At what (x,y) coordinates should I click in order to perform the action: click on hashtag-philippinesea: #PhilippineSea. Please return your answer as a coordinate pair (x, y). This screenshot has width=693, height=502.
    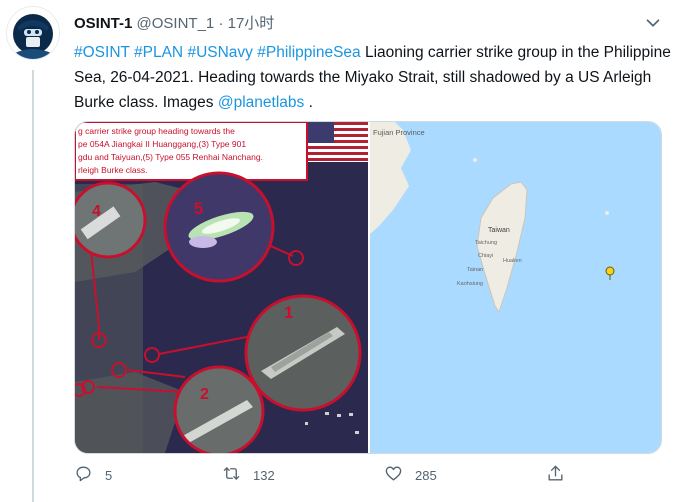
    Looking at the image, I should click on (308, 52).